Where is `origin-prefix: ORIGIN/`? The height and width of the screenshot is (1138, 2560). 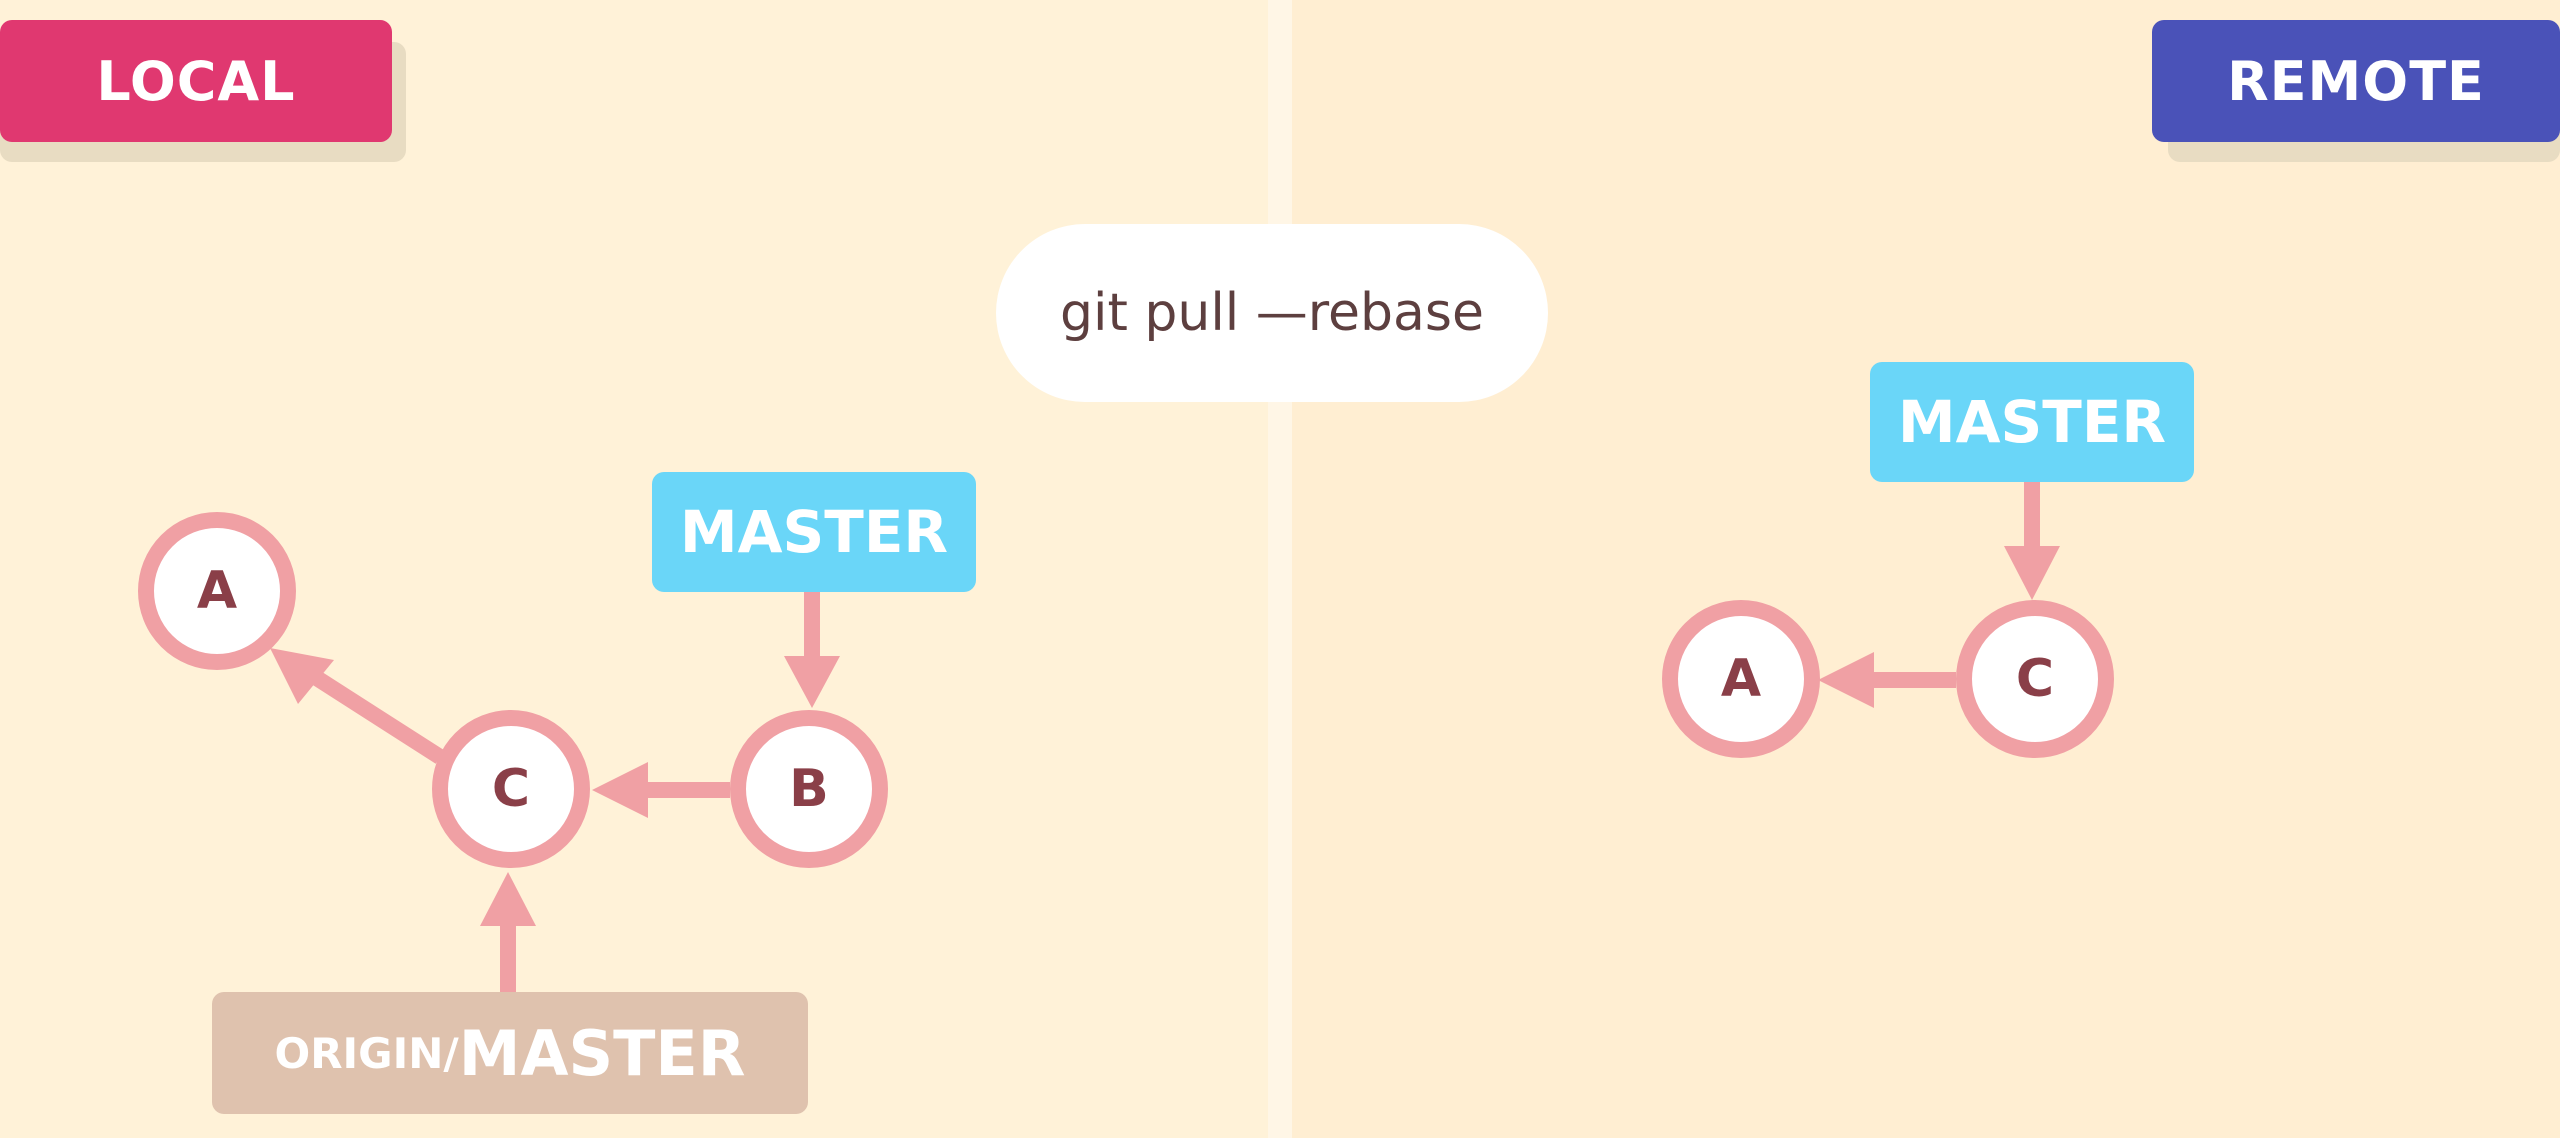 origin-prefix: ORIGIN/ is located at coordinates (366, 1053).